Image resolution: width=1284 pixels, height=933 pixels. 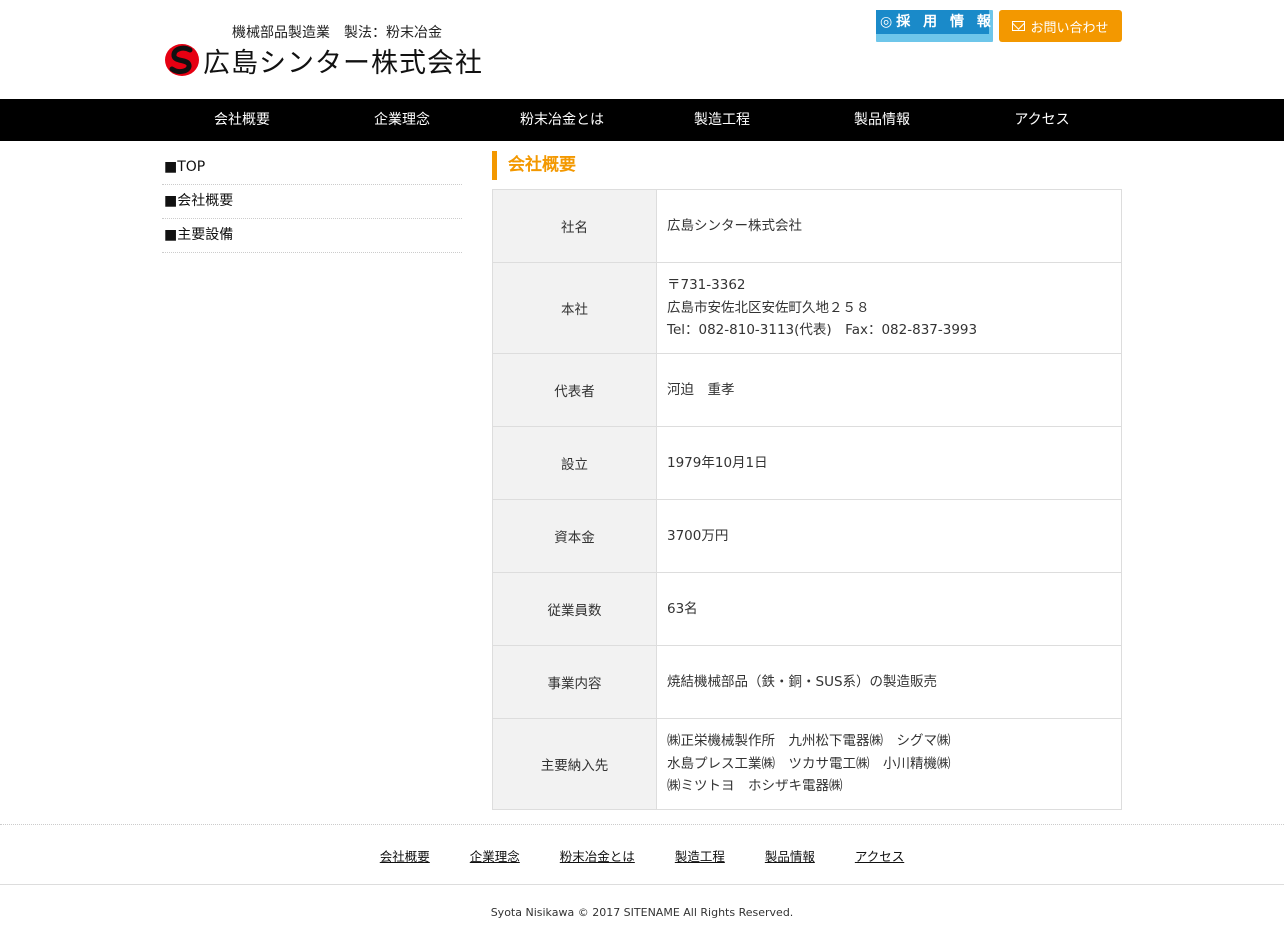 I want to click on logo-mark-icon, so click(x=182, y=60).